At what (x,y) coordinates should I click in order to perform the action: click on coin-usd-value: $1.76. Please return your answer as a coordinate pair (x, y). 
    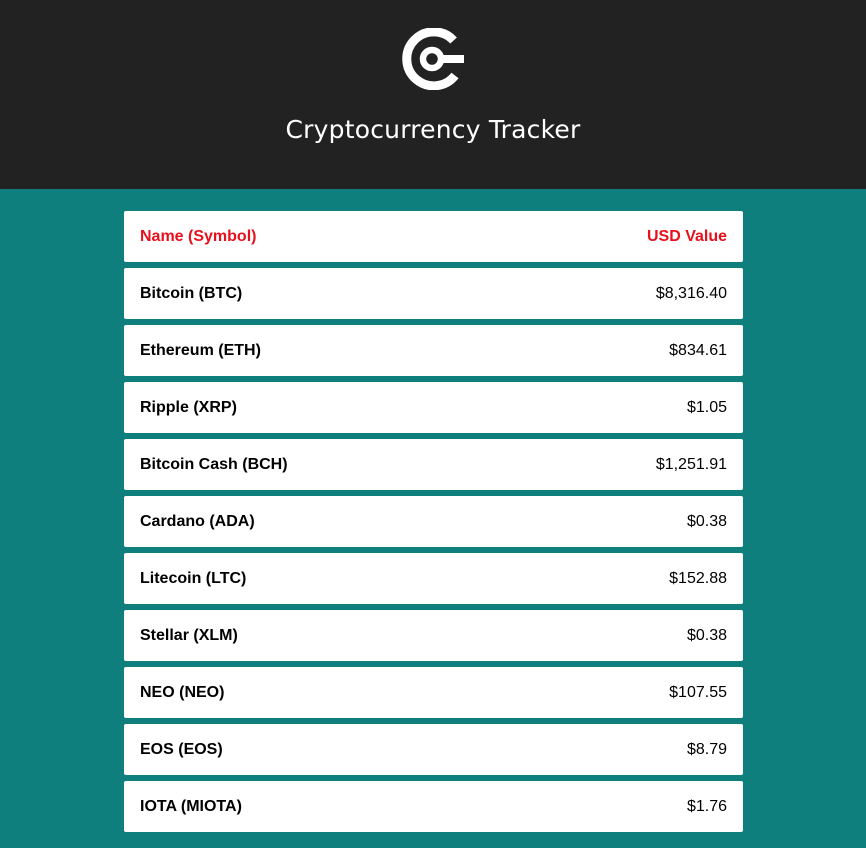
    Looking at the image, I should click on (706, 806).